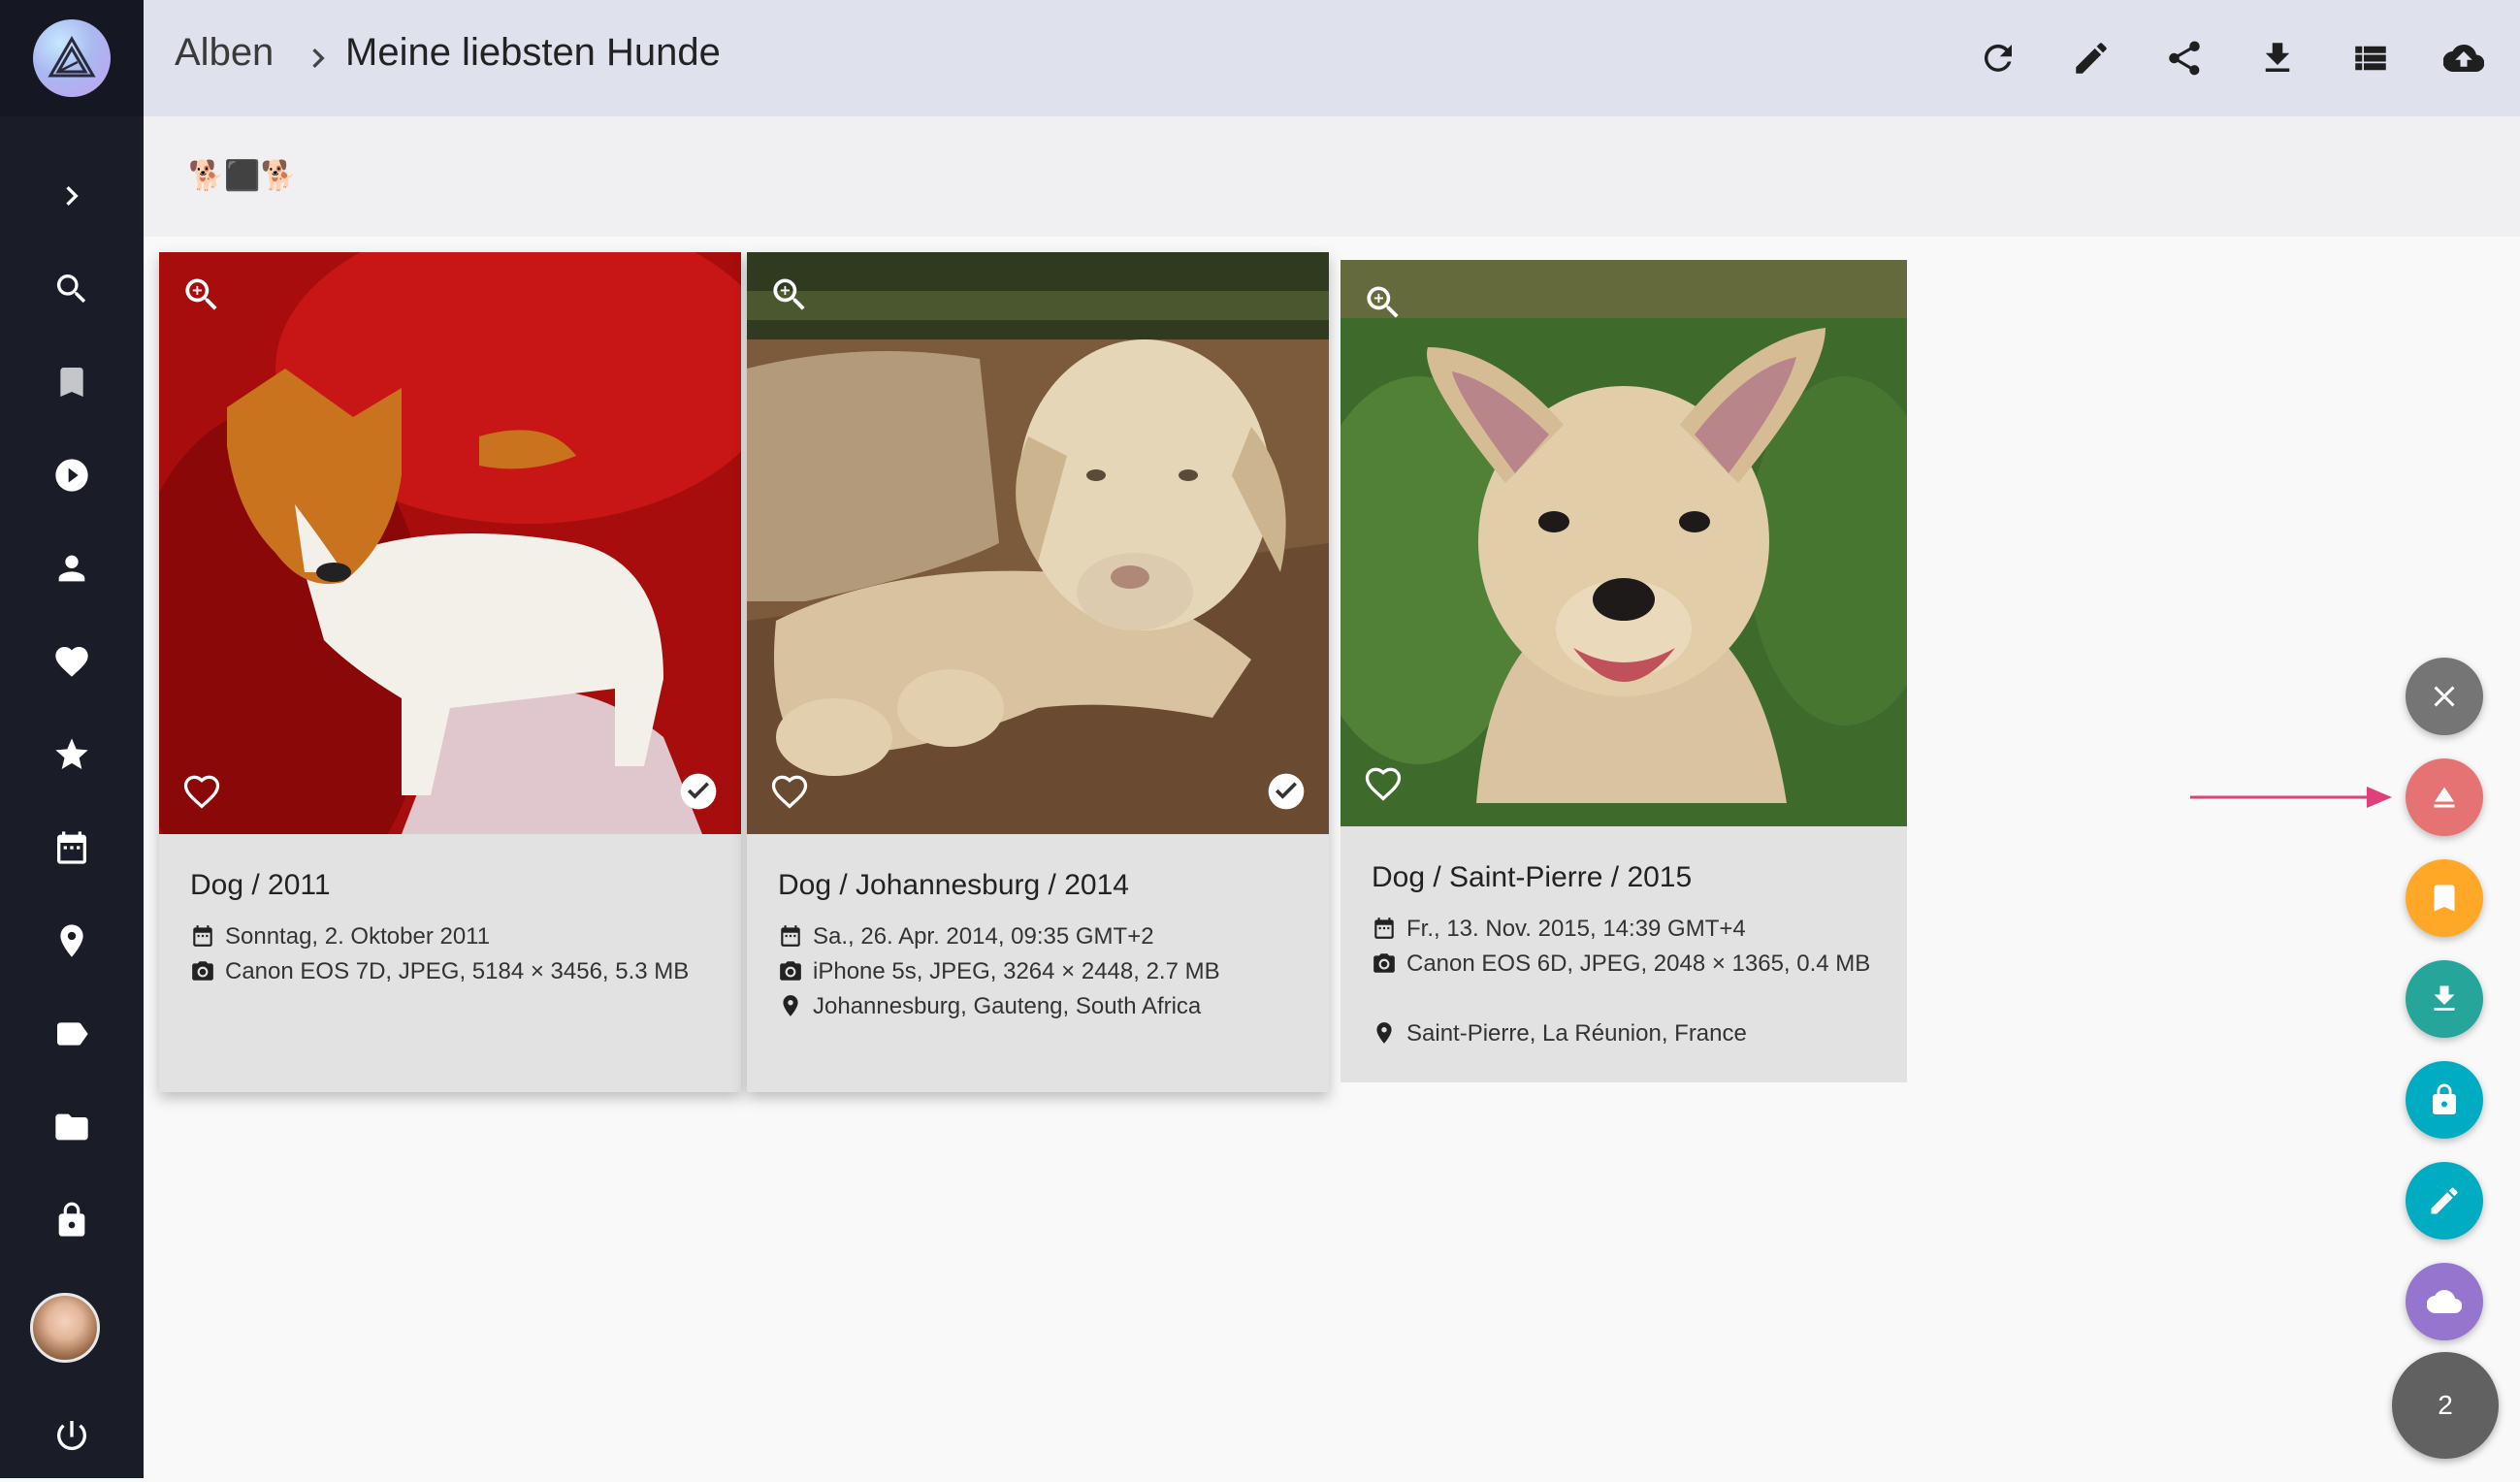 The height and width of the screenshot is (1482, 2520). I want to click on label-icon, so click(72, 1034).